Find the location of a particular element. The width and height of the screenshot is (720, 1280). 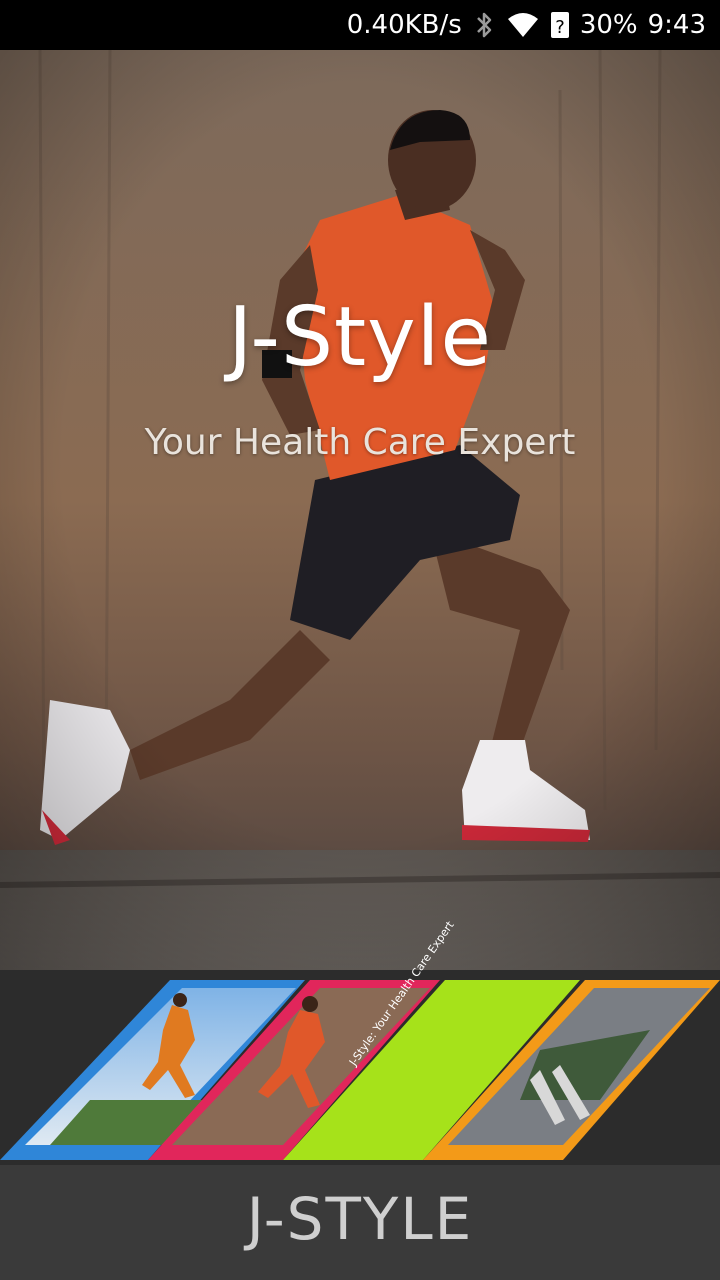

feature-collage is located at coordinates (360, 1070).